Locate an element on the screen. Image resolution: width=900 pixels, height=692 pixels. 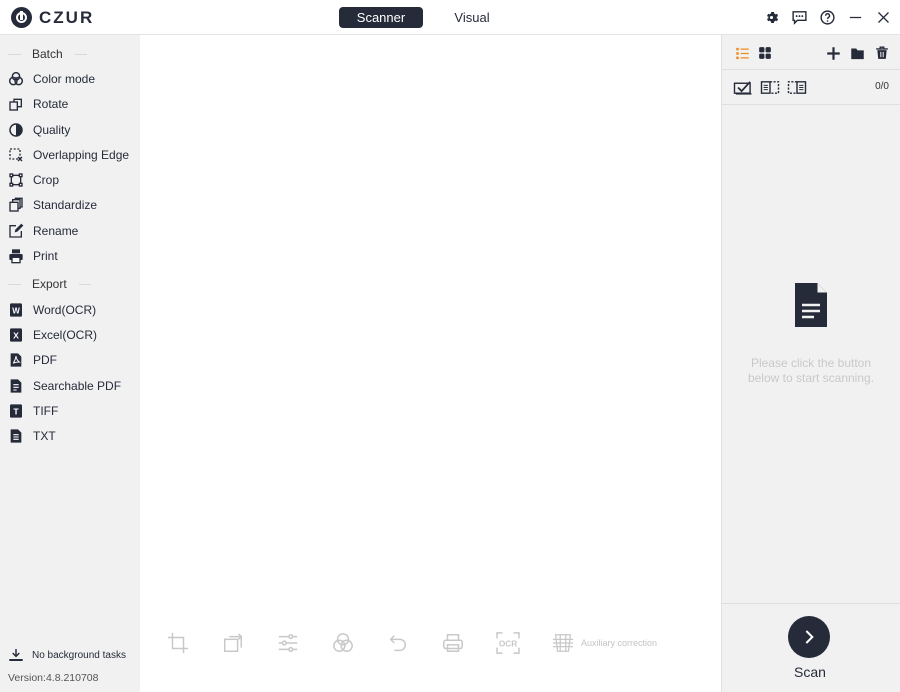
version-label: Version:4.8.210708 is located at coordinates (53, 678).